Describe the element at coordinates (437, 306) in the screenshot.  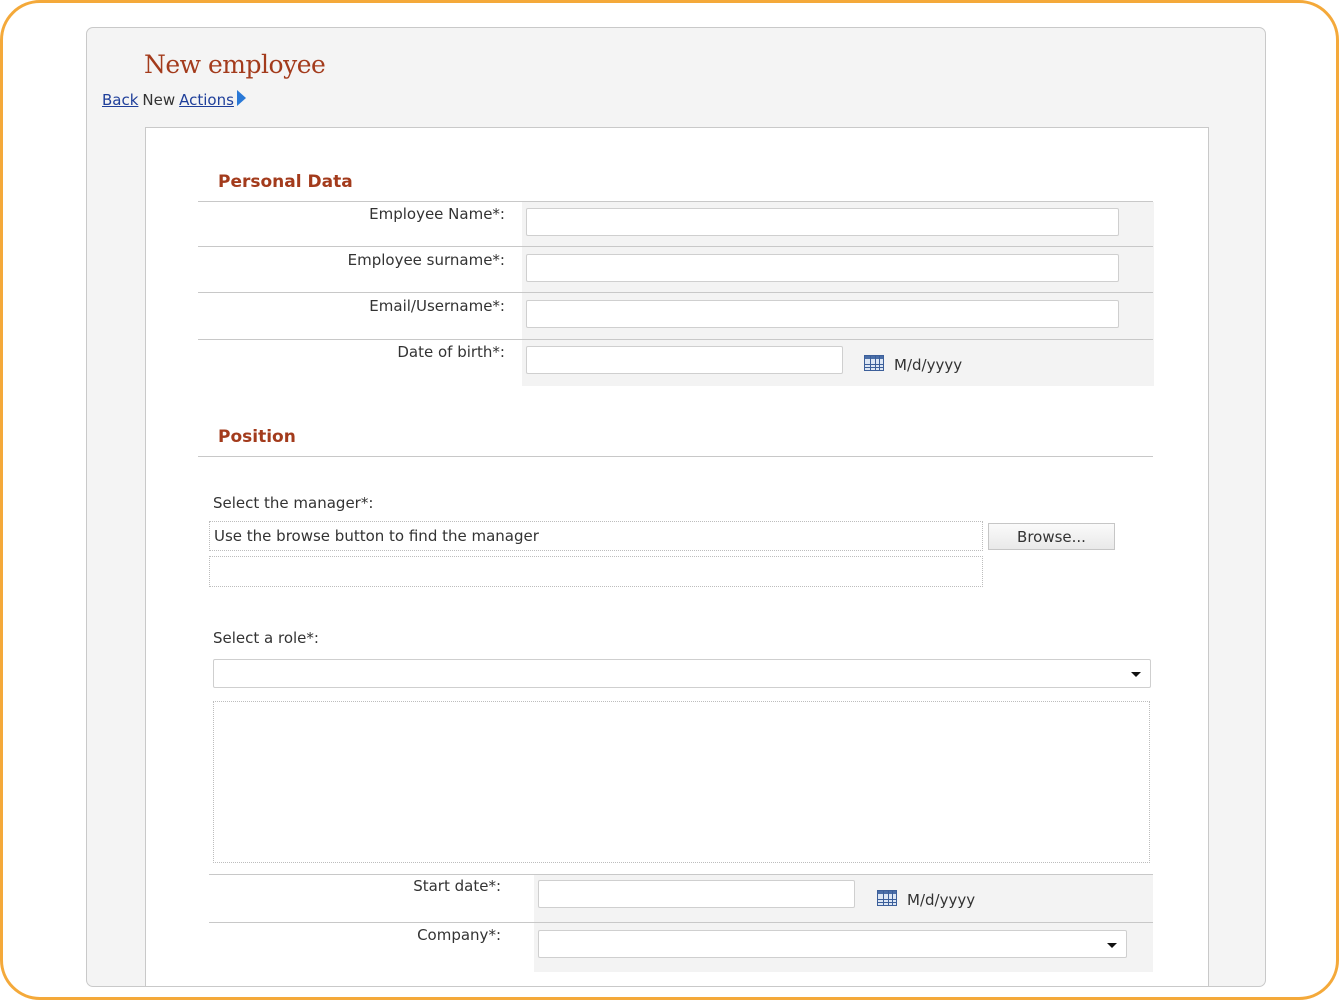
I see `email-label: Email/Username*:` at that location.